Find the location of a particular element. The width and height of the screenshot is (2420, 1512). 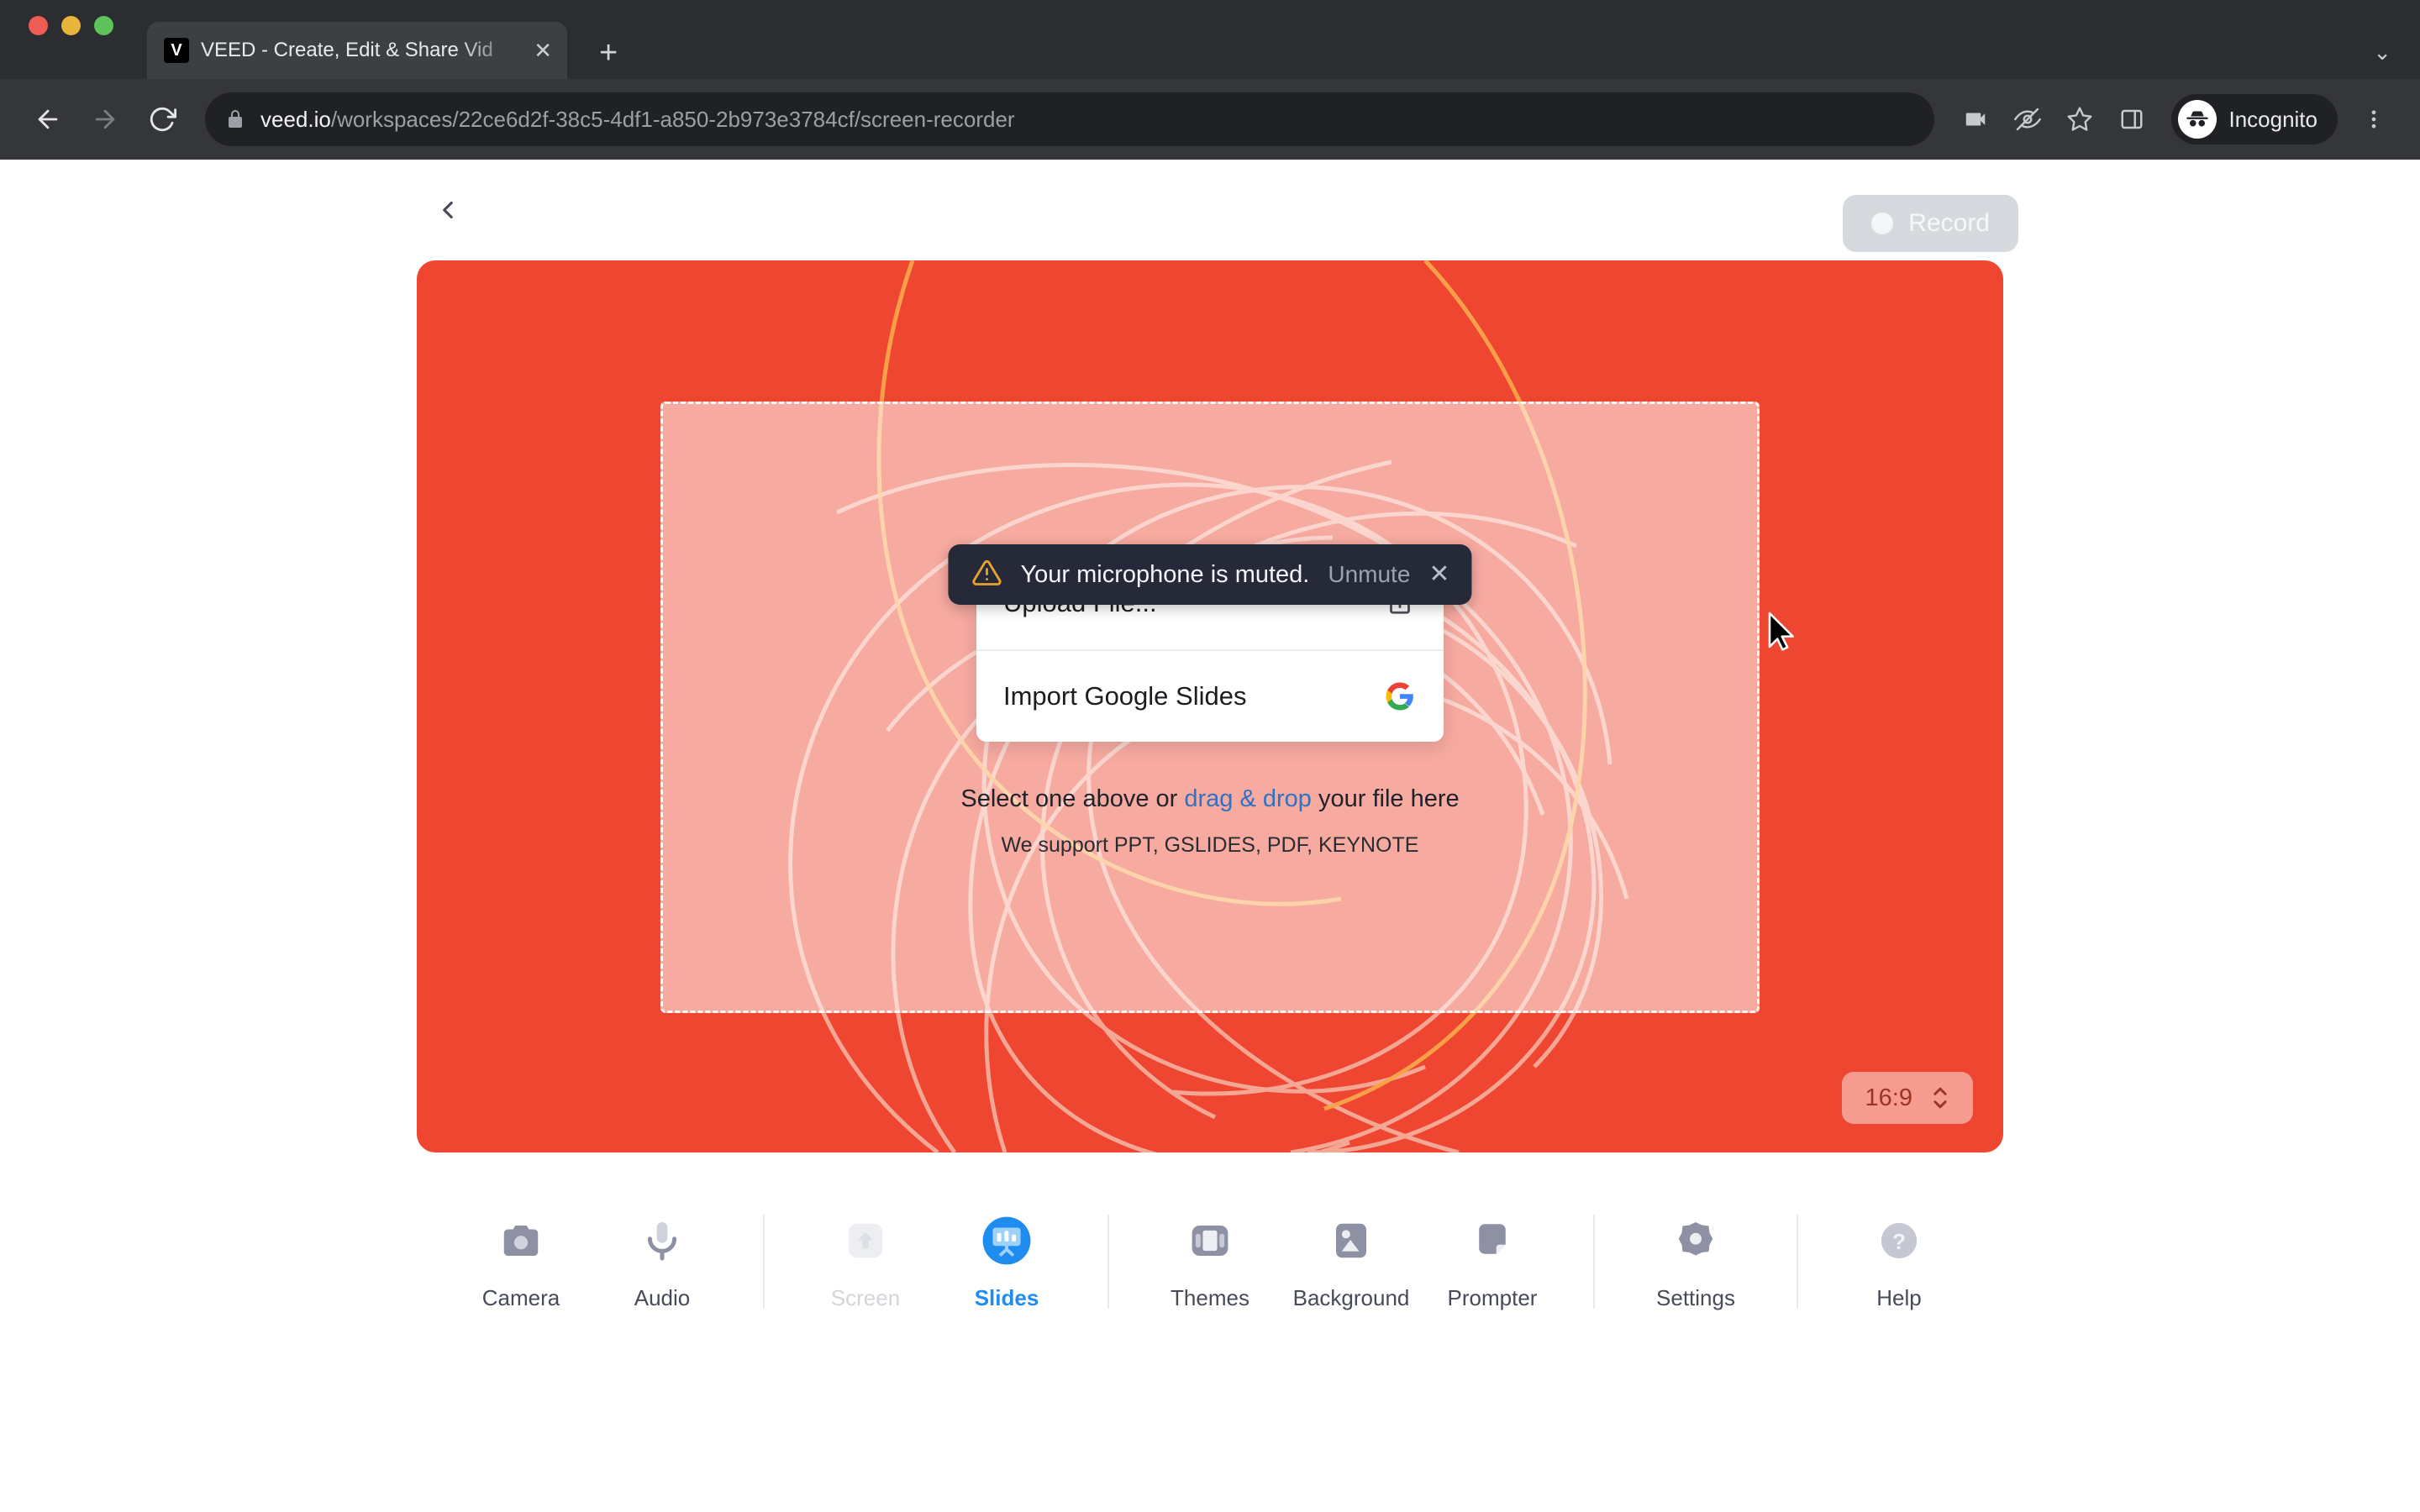

unmute-button: Unmute is located at coordinates (1369, 574).